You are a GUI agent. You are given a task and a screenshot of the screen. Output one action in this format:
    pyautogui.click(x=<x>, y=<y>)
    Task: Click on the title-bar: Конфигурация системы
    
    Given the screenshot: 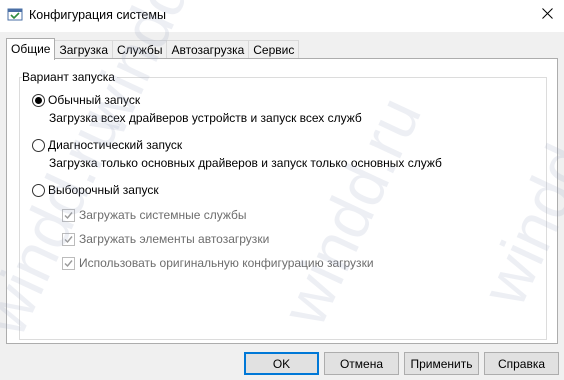 What is the action you would take?
    pyautogui.click(x=282, y=16)
    